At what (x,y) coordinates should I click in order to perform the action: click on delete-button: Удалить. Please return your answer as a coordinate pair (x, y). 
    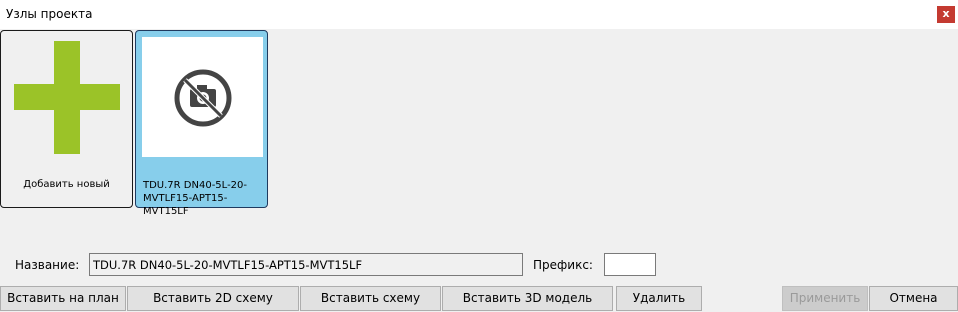
    Looking at the image, I should click on (659, 298).